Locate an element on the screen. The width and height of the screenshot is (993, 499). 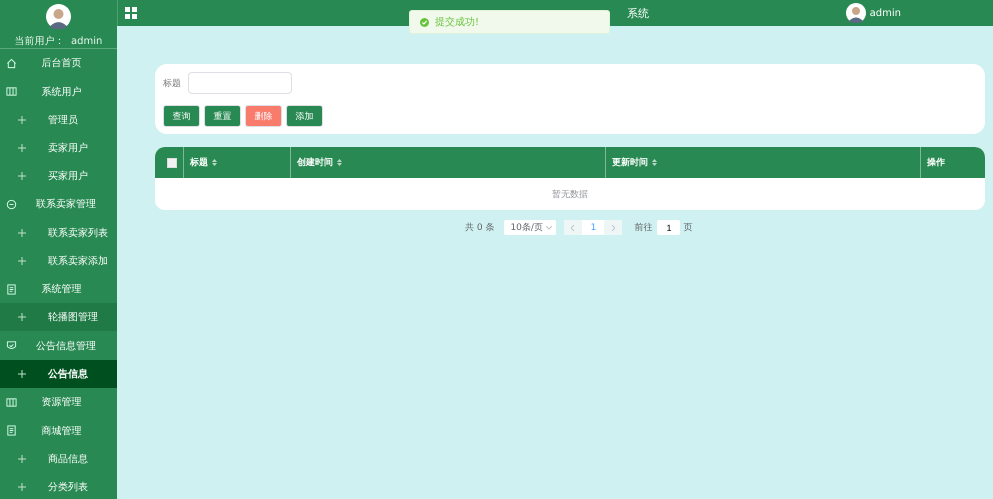
goto-page-input: 1 is located at coordinates (668, 227).